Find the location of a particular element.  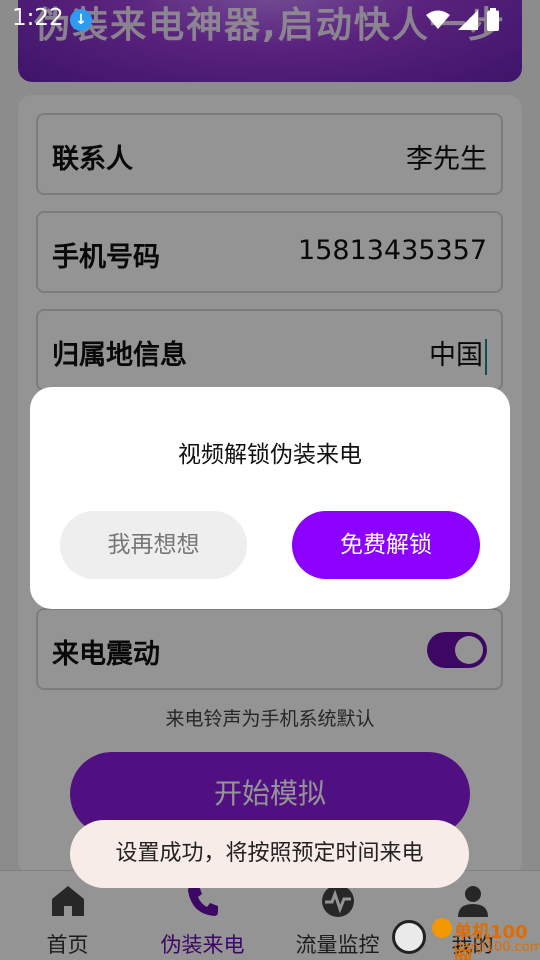

wifi-icon is located at coordinates (438, 19).